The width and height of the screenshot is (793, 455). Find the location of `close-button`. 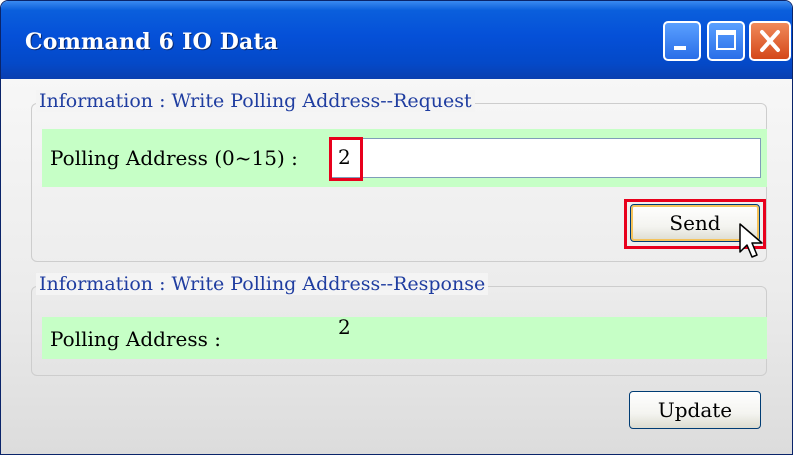

close-button is located at coordinates (770, 41).